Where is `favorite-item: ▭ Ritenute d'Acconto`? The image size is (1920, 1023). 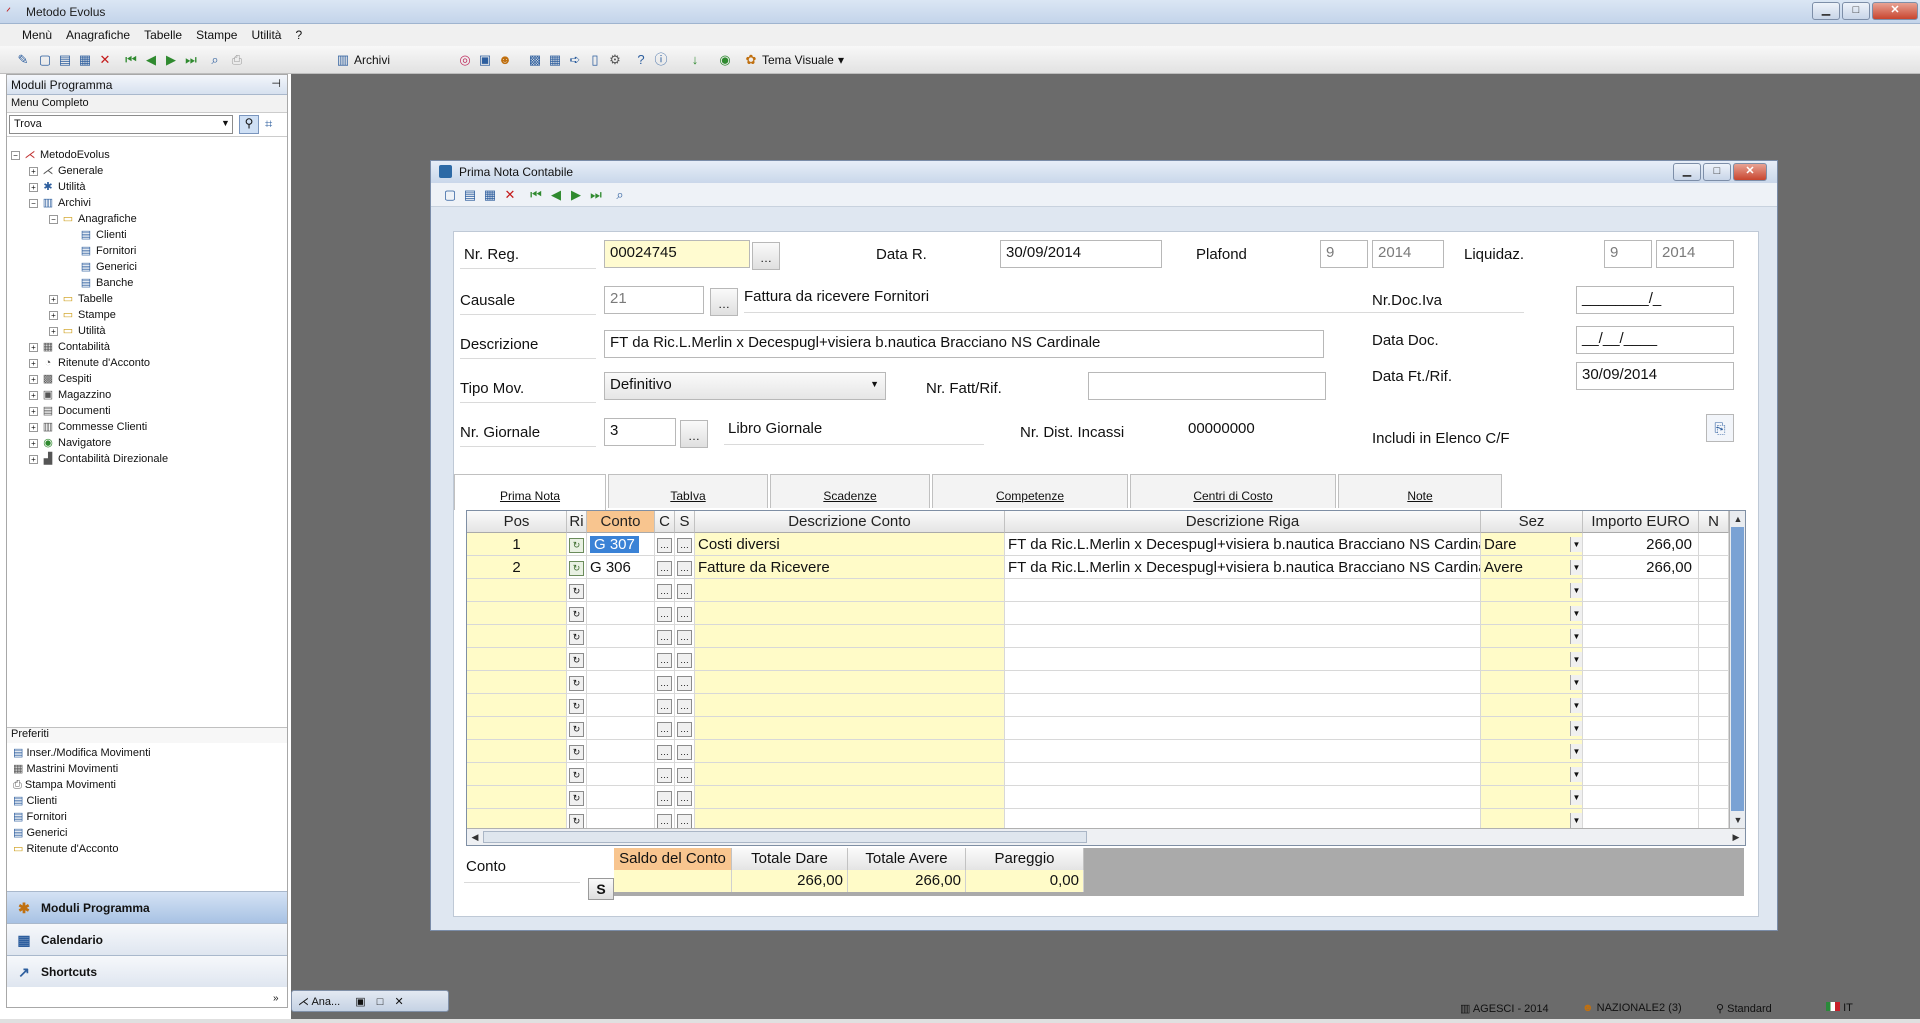
favorite-item: ▭ Ritenute d'Acconto is located at coordinates (65, 849).